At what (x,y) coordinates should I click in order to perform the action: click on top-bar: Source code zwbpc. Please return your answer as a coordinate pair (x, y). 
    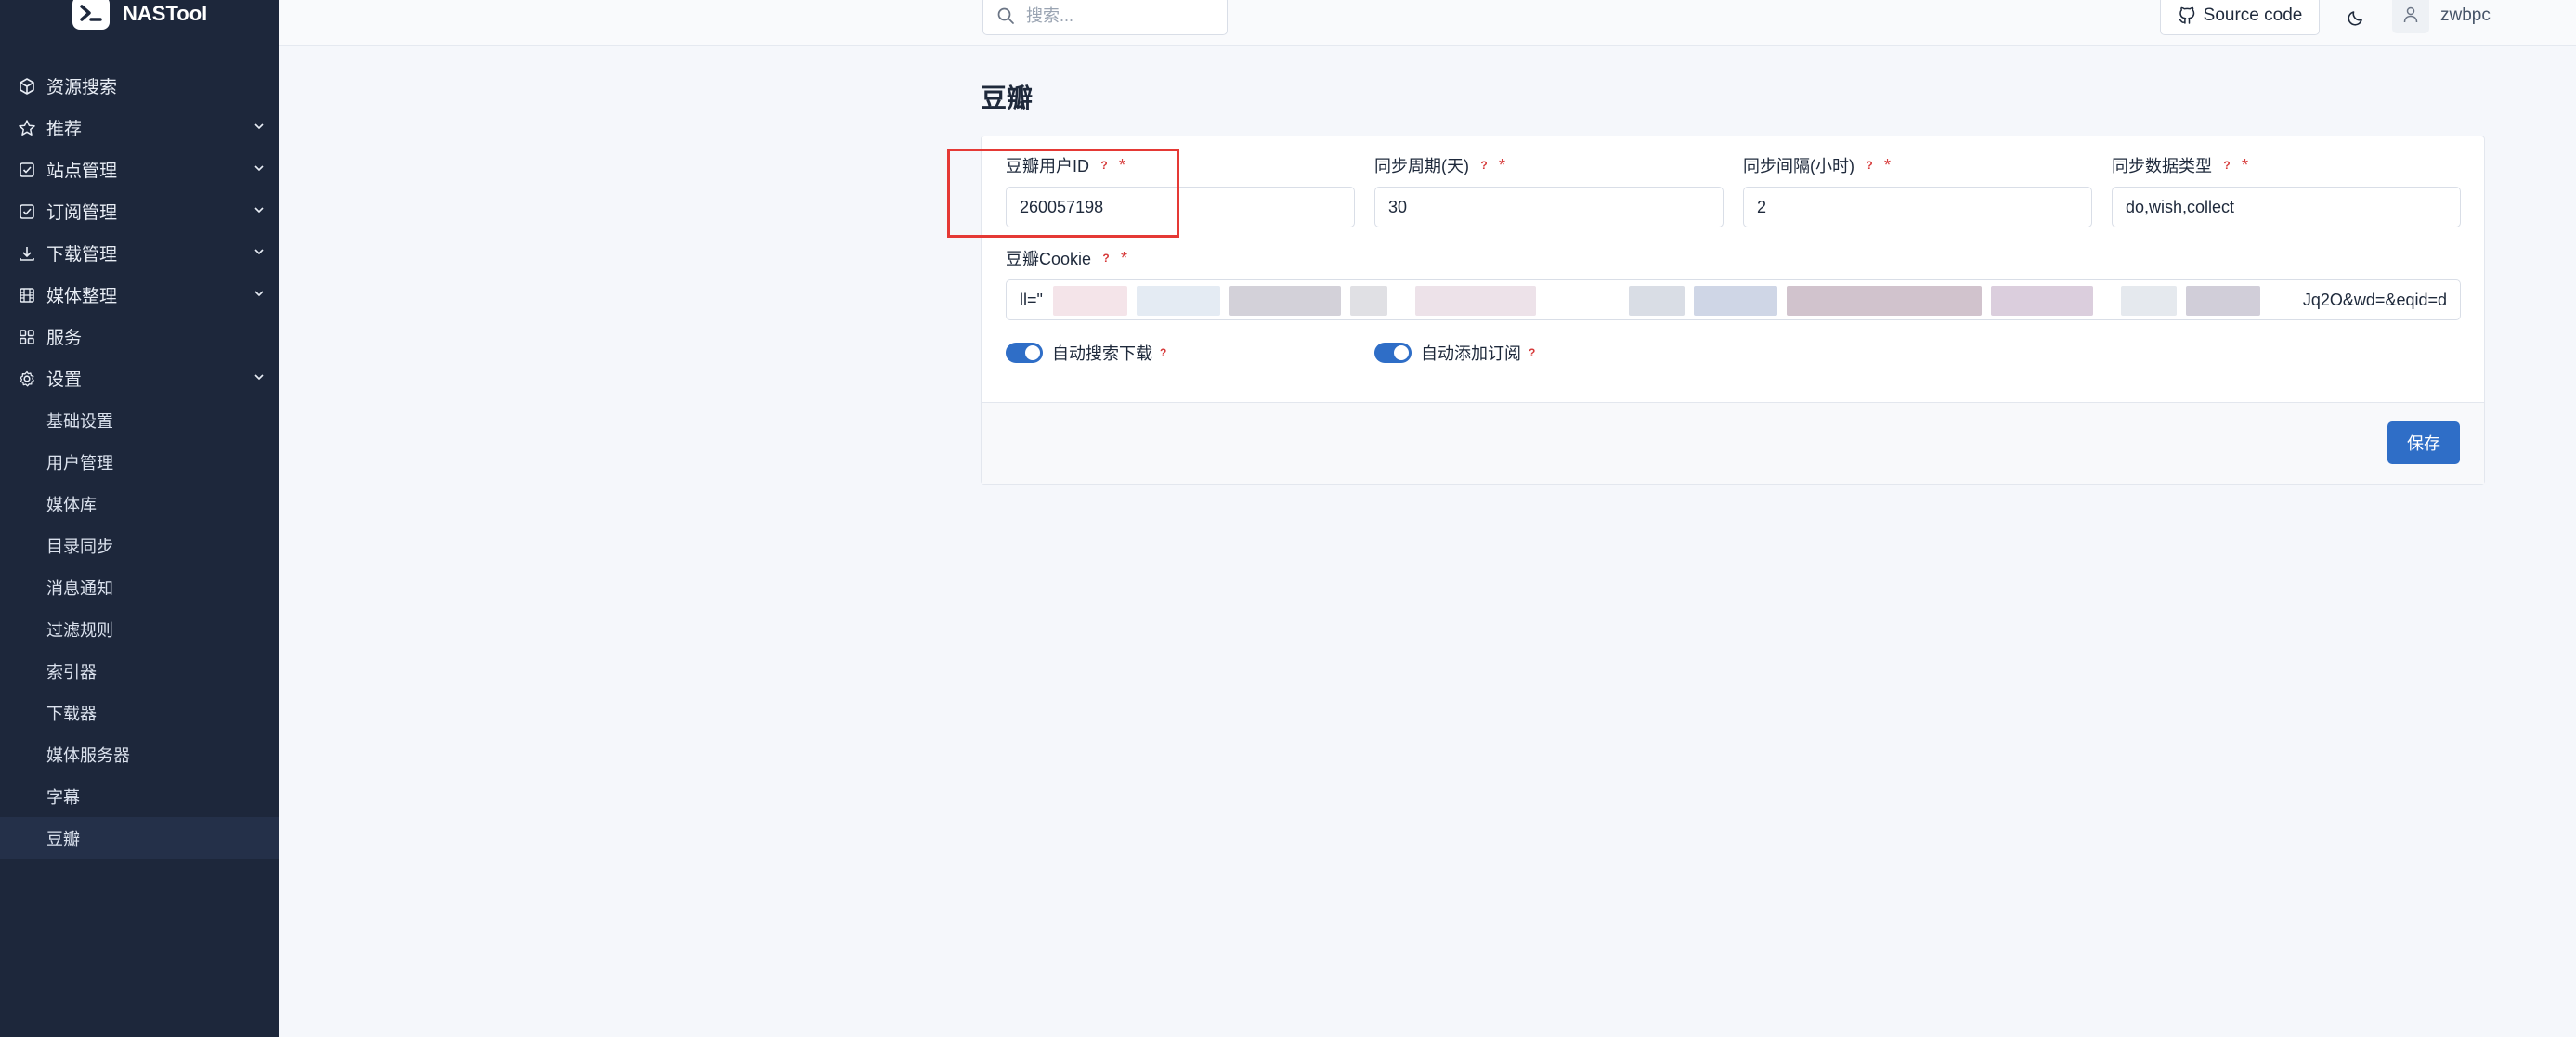
    Looking at the image, I should click on (1428, 23).